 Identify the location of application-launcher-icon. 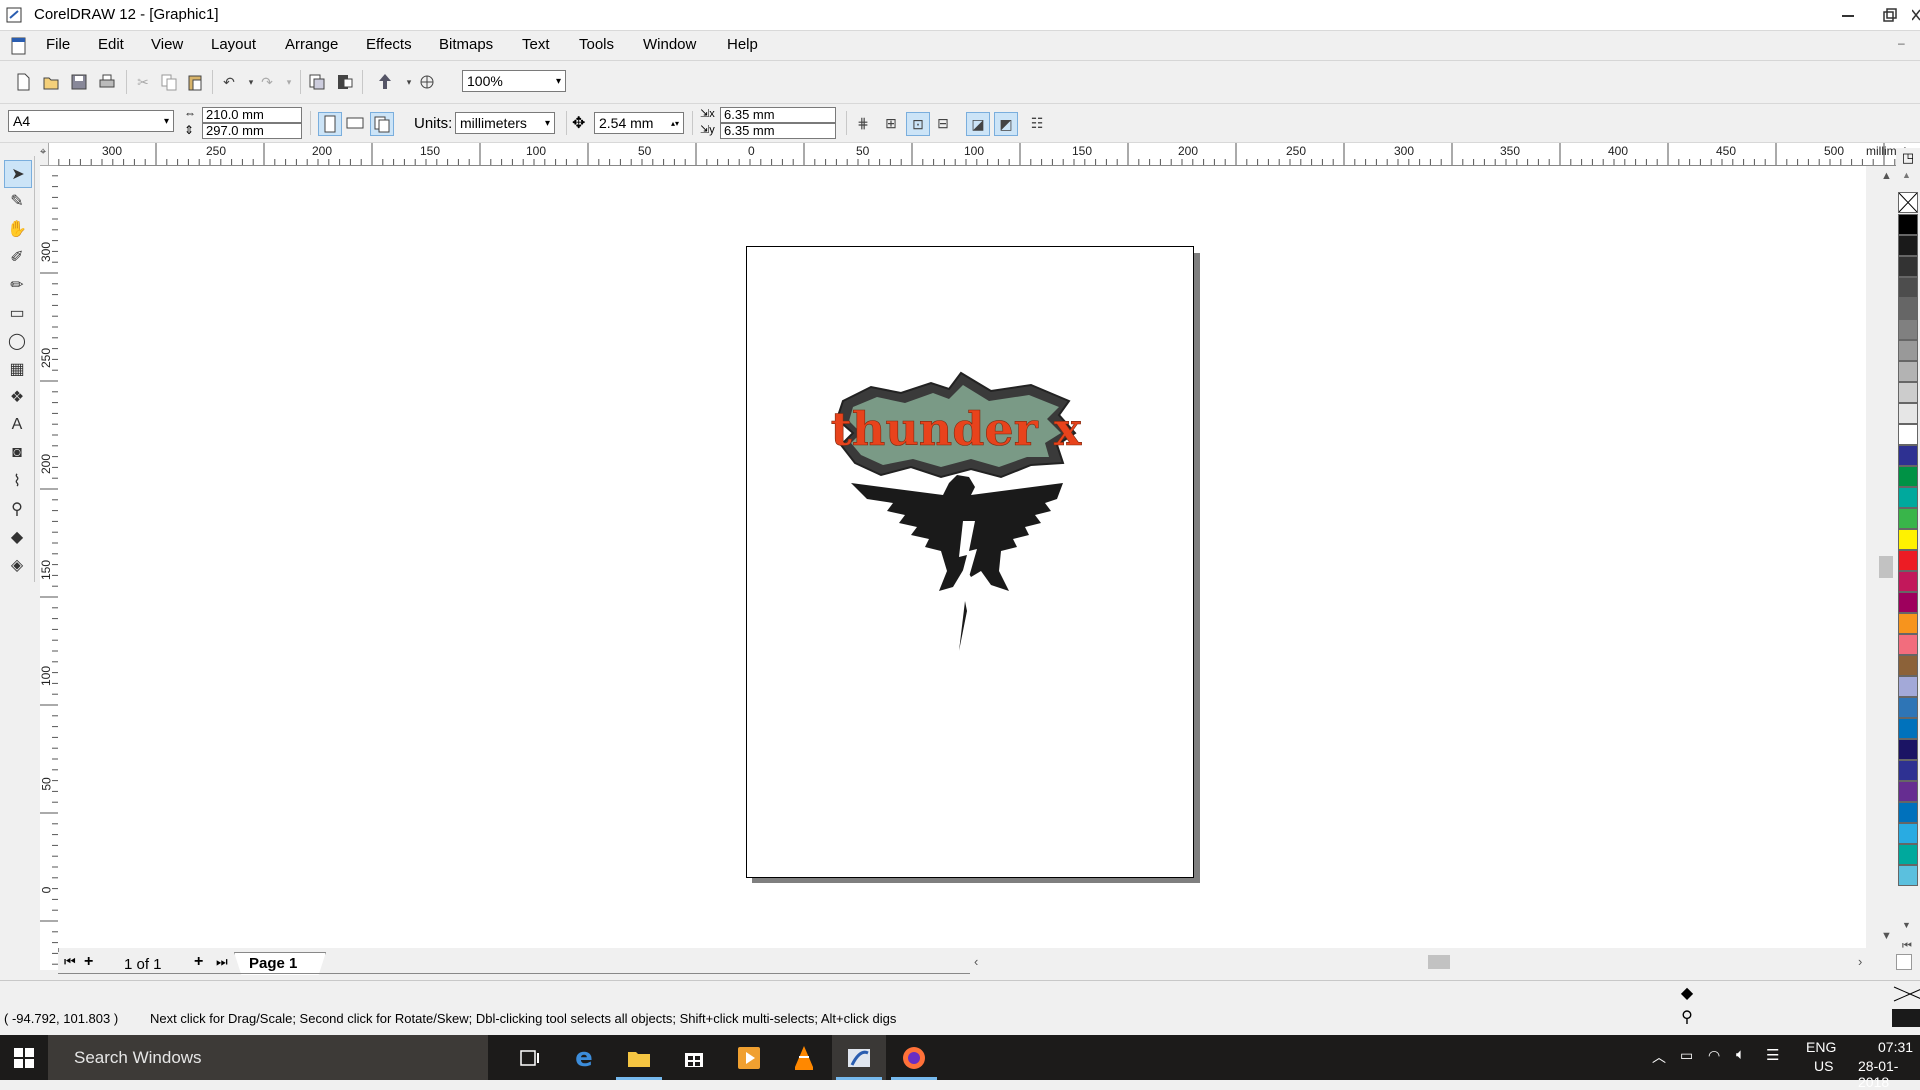
(385, 82).